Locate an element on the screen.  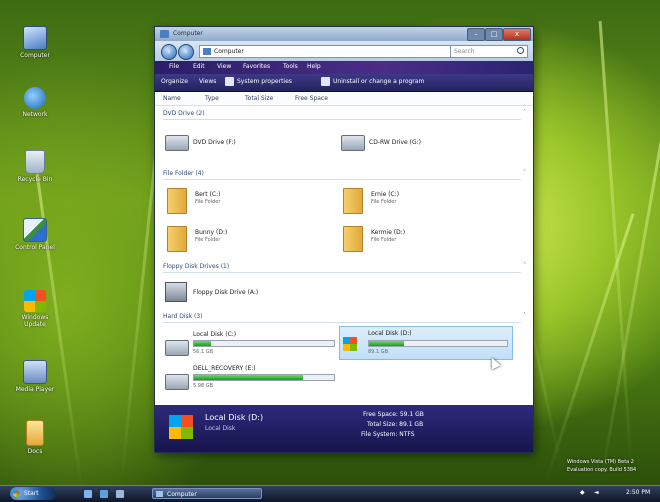
desktop-icon-media: Media Player is located at coordinates (35, 376).